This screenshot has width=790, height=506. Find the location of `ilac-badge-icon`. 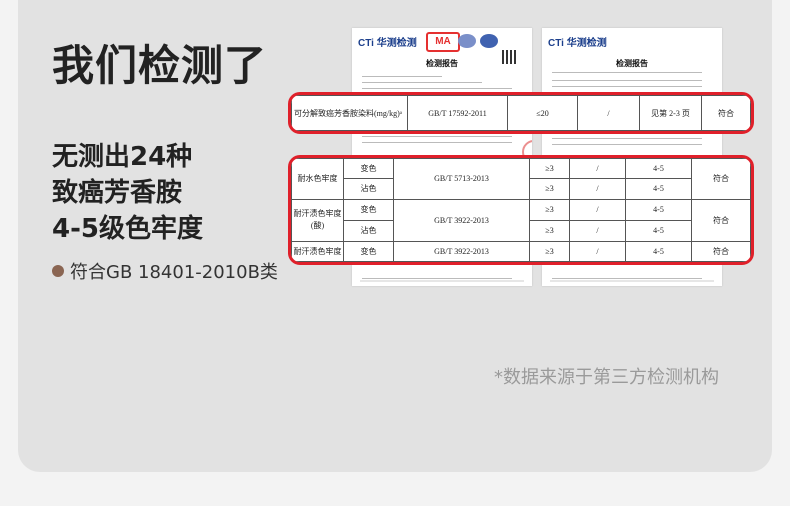

ilac-badge-icon is located at coordinates (467, 41).